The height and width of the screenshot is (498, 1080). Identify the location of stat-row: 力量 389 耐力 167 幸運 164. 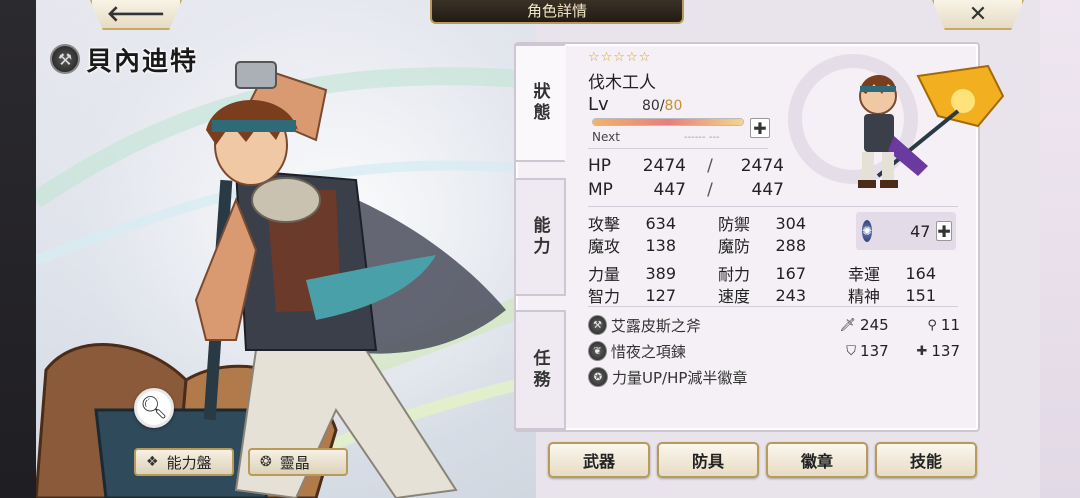
(765, 273).